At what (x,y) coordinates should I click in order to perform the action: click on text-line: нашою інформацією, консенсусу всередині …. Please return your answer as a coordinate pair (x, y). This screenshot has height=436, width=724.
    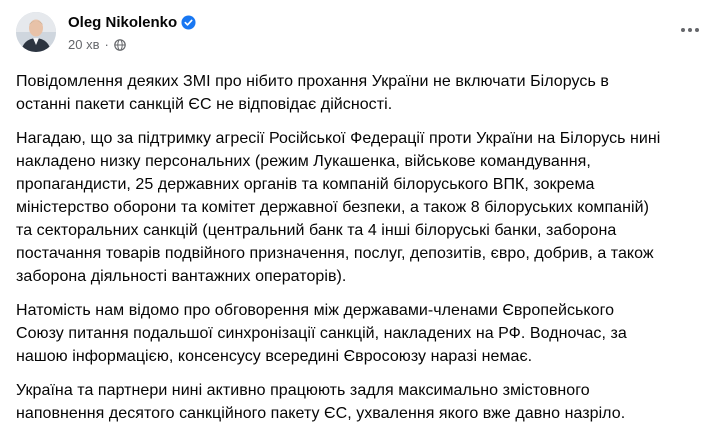
    Looking at the image, I should click on (274, 356).